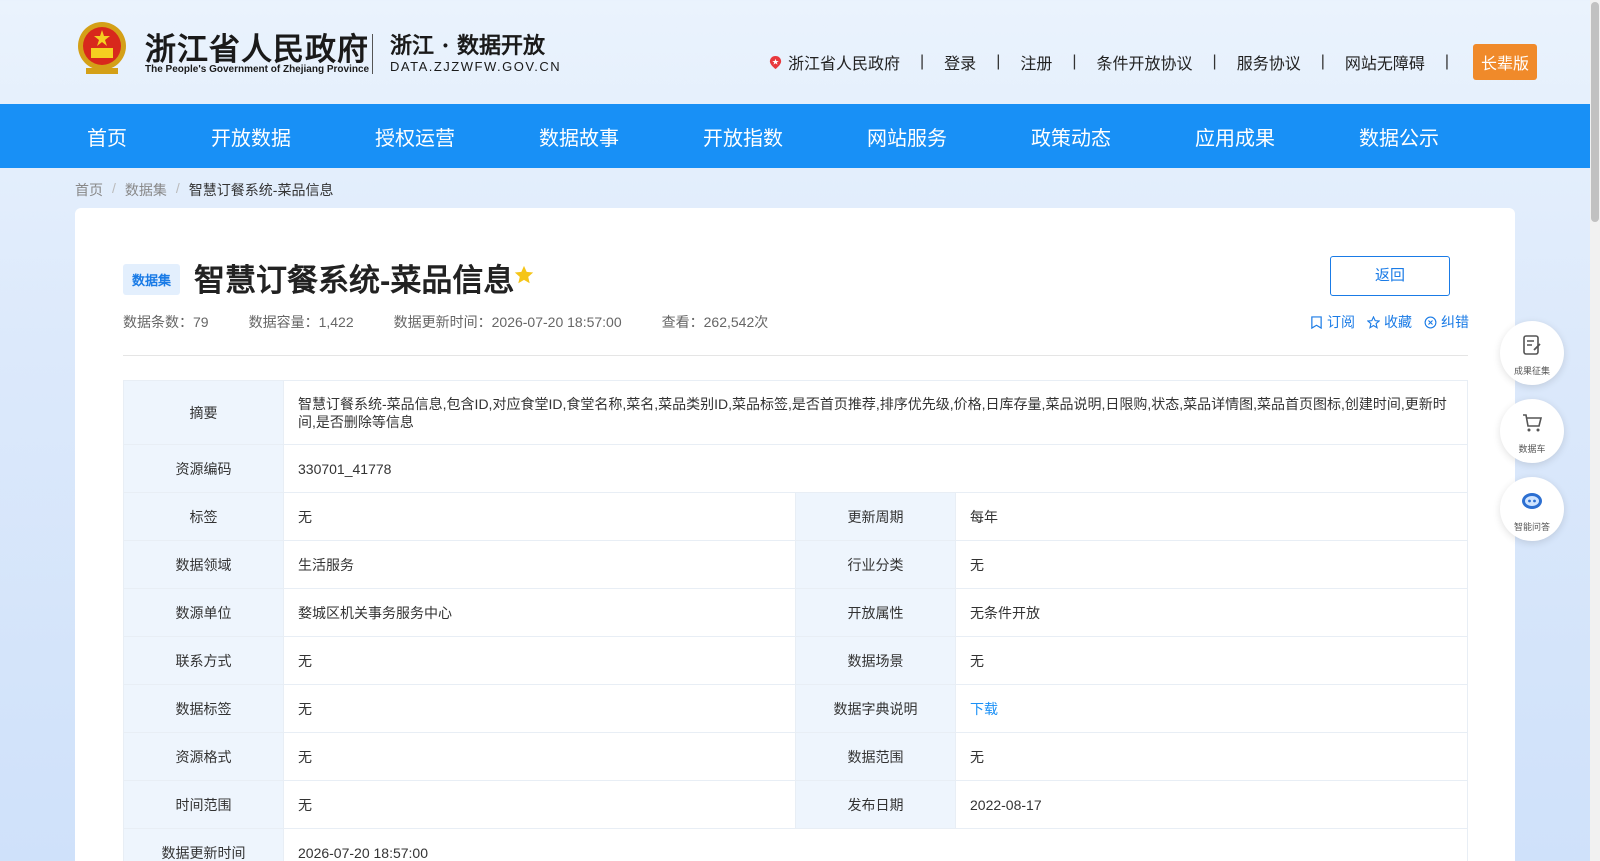 The image size is (1600, 861). What do you see at coordinates (539, 612) in the screenshot?
I see `cell-value: 婺城区机关事务服务中心` at bounding box center [539, 612].